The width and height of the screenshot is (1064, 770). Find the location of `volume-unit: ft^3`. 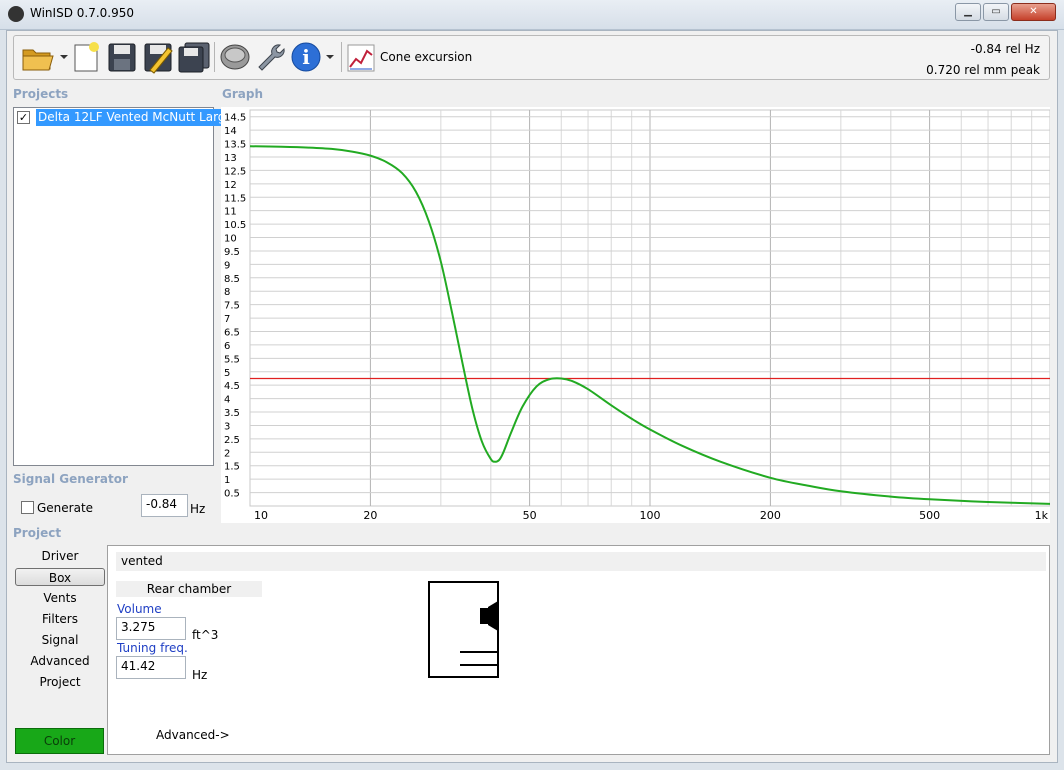

volume-unit: ft^3 is located at coordinates (205, 635).